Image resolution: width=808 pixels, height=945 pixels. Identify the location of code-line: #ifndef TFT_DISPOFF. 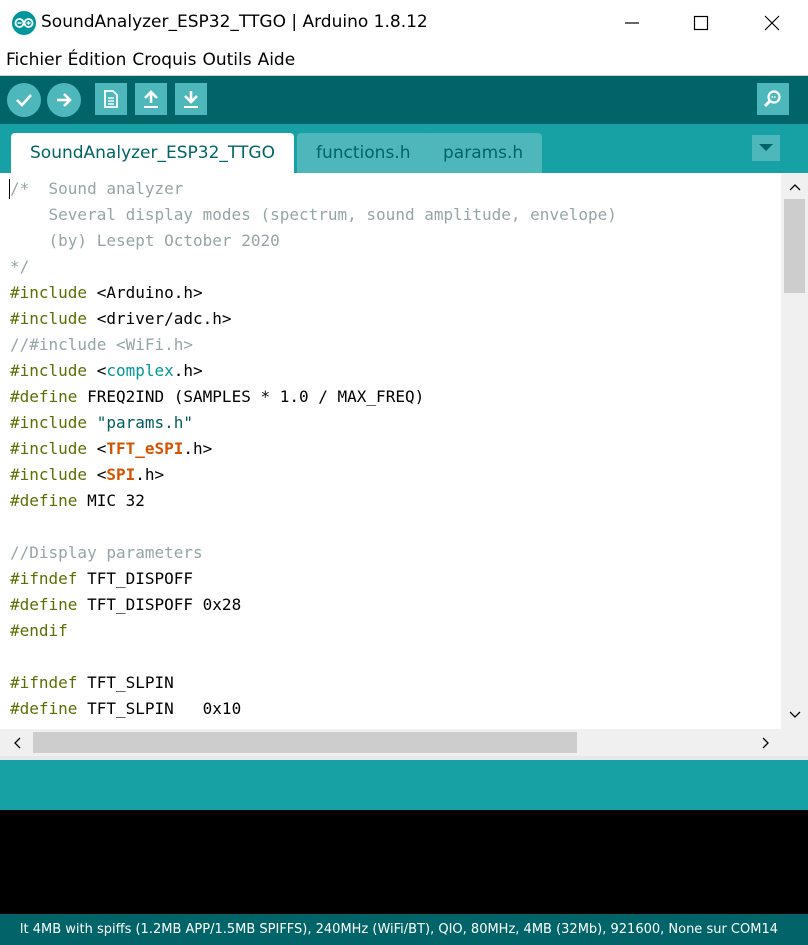
(313, 579).